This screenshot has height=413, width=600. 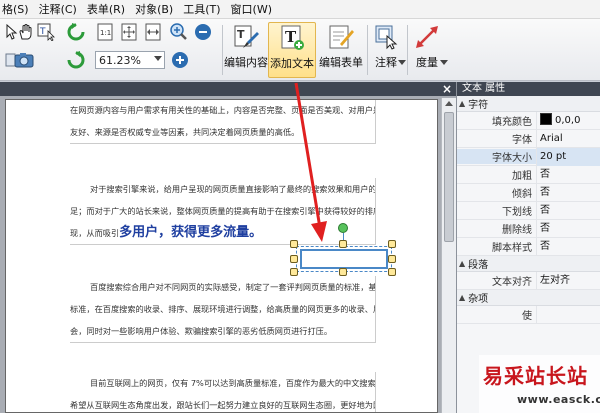 I want to click on prop-underline: 下划线 否, so click(x=528, y=210).